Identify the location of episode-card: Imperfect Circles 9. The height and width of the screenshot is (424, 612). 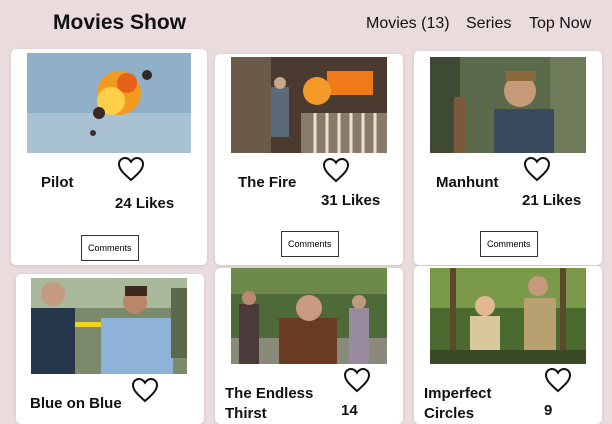
(508, 345).